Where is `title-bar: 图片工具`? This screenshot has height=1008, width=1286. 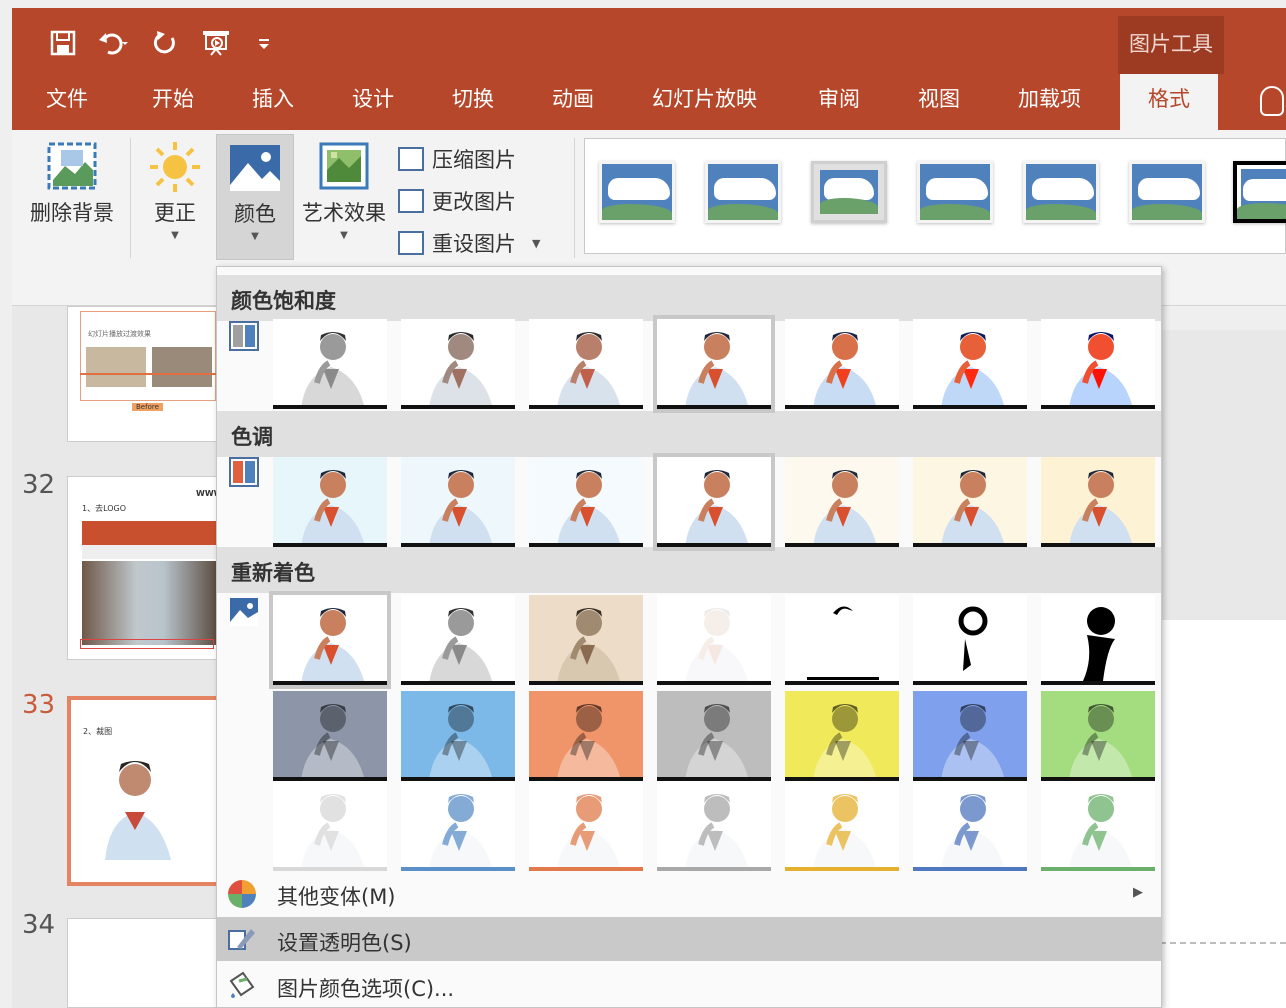 title-bar: 图片工具 is located at coordinates (649, 45).